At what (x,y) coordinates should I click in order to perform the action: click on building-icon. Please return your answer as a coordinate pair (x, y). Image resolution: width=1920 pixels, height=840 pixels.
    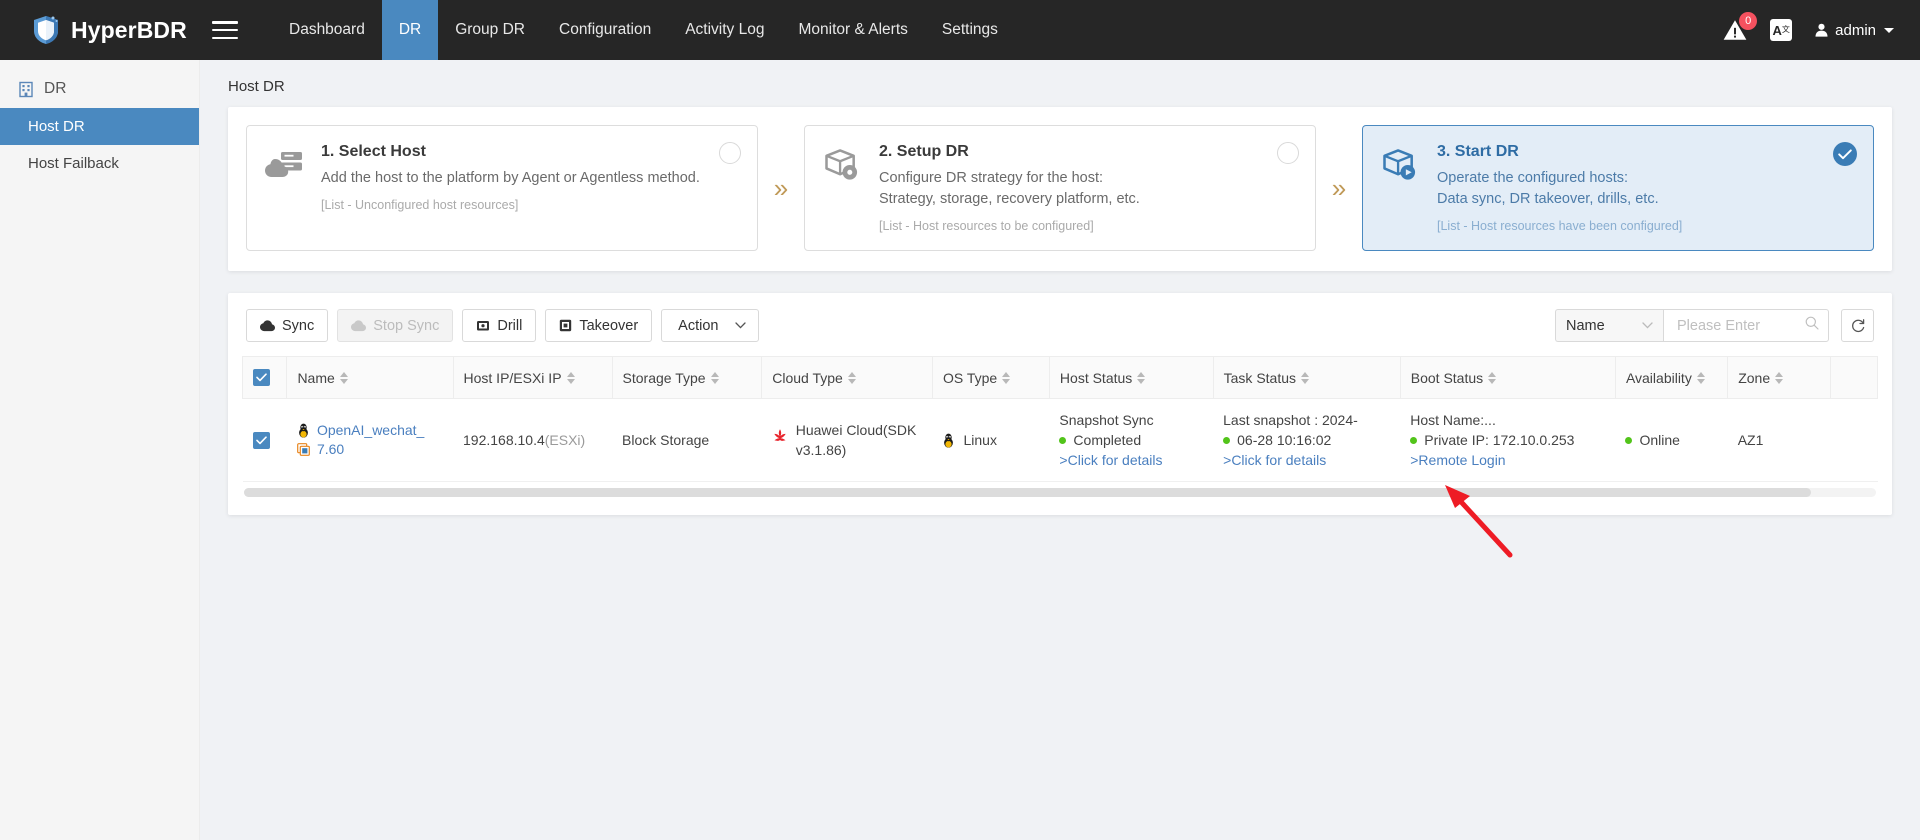
    Looking at the image, I should click on (26, 89).